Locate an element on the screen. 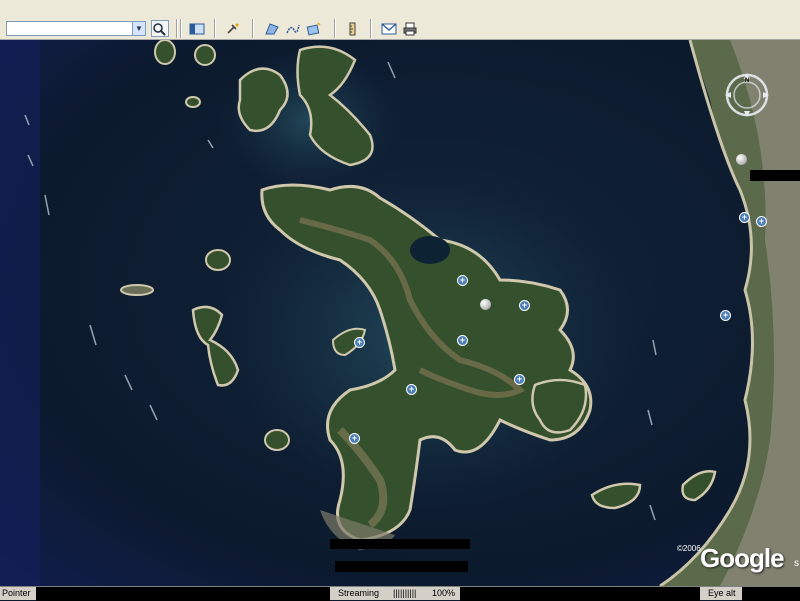 Image resolution: width=800 pixels, height=601 pixels. chevron-down-icon: ▼ is located at coordinates (138, 28).